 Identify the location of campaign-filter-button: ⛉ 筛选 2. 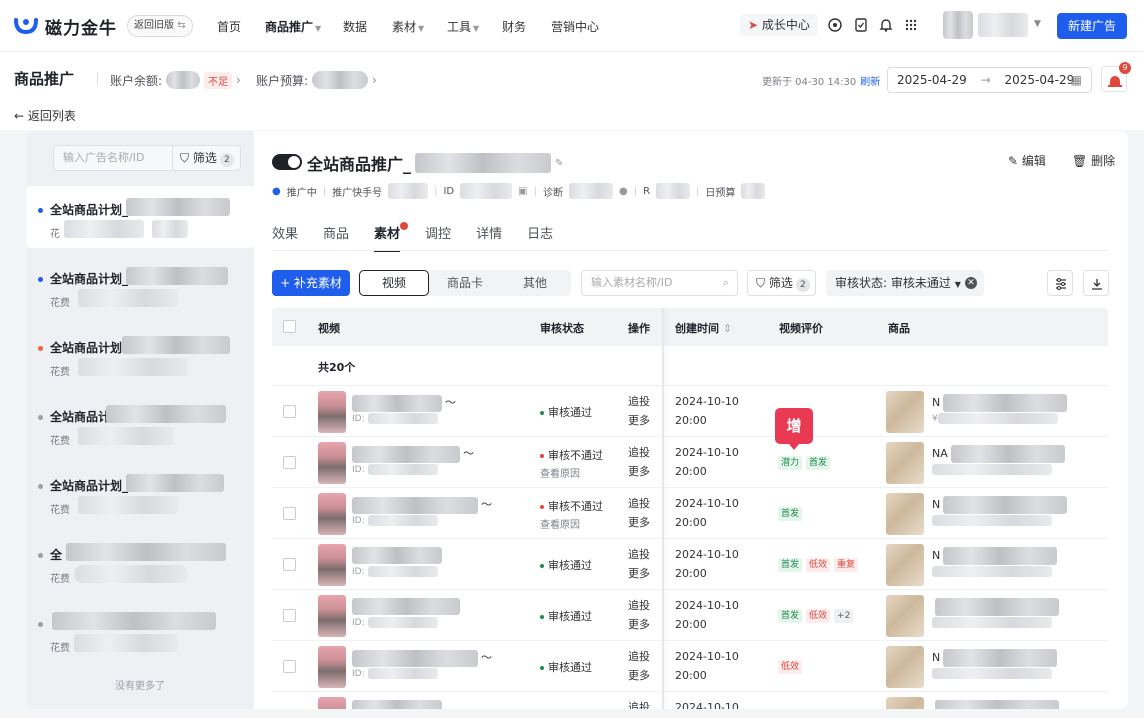
(206, 158).